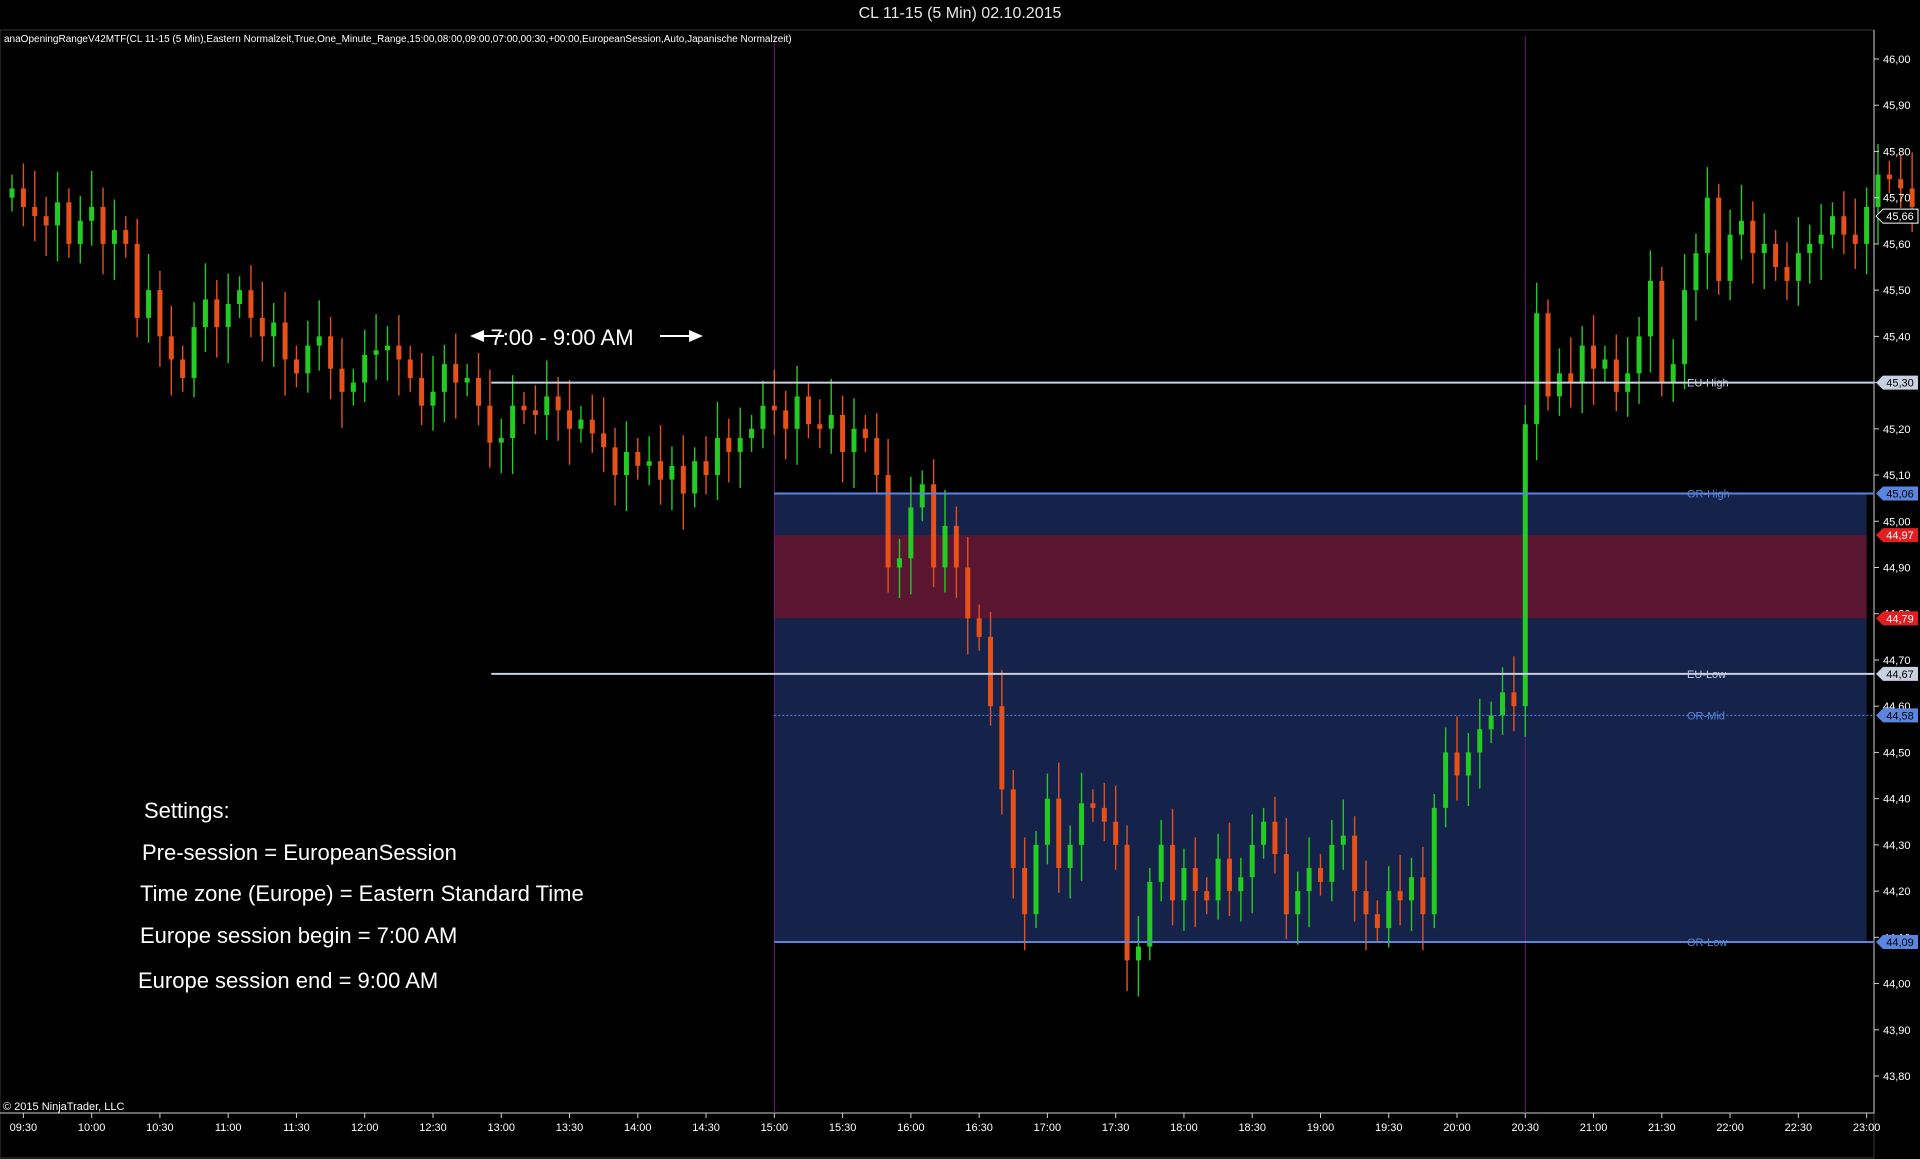  Describe the element at coordinates (1526, 1128) in the screenshot. I see `x-tick-label: 20:30` at that location.